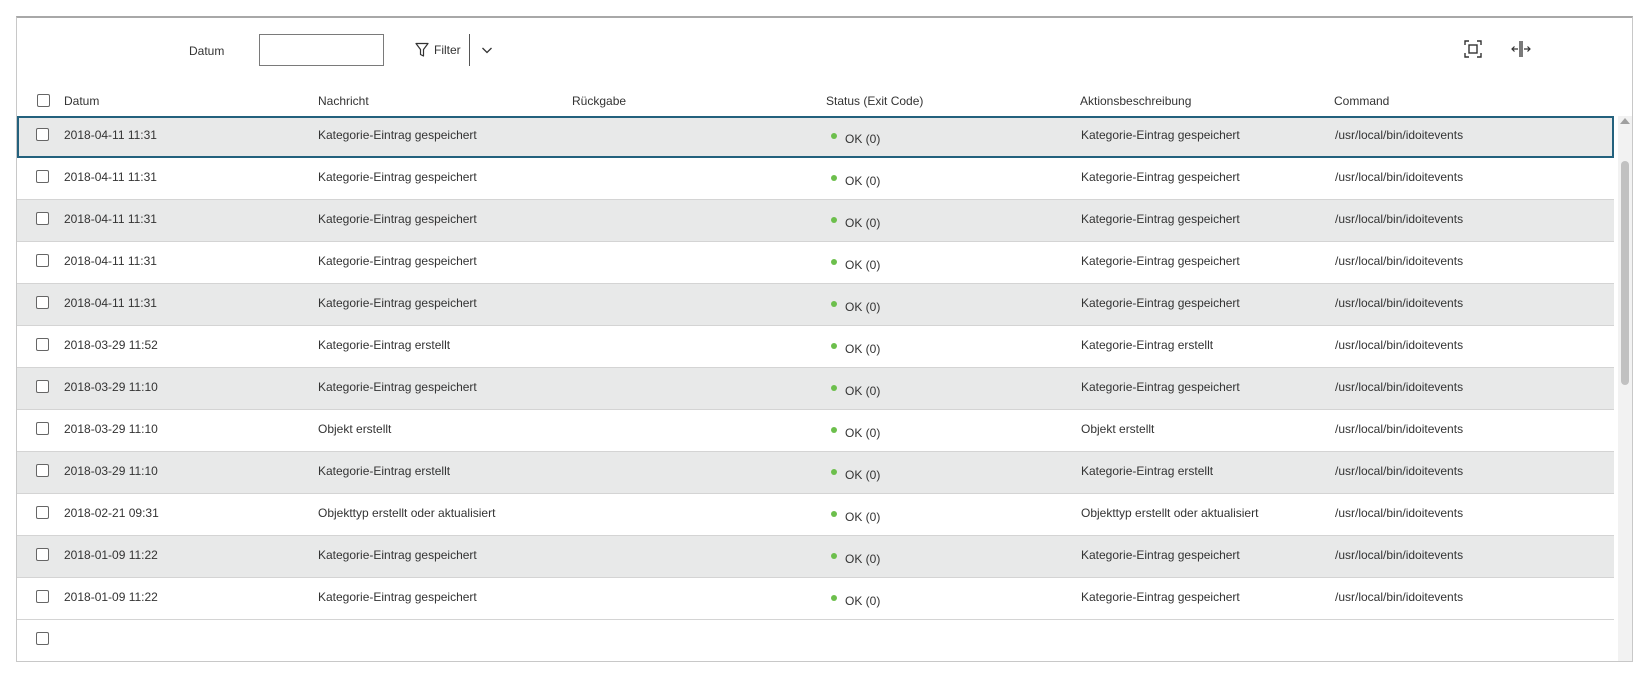 This screenshot has height=678, width=1649. Describe the element at coordinates (599, 101) in the screenshot. I see `column-header-rueckgabe: Rückgabe` at that location.